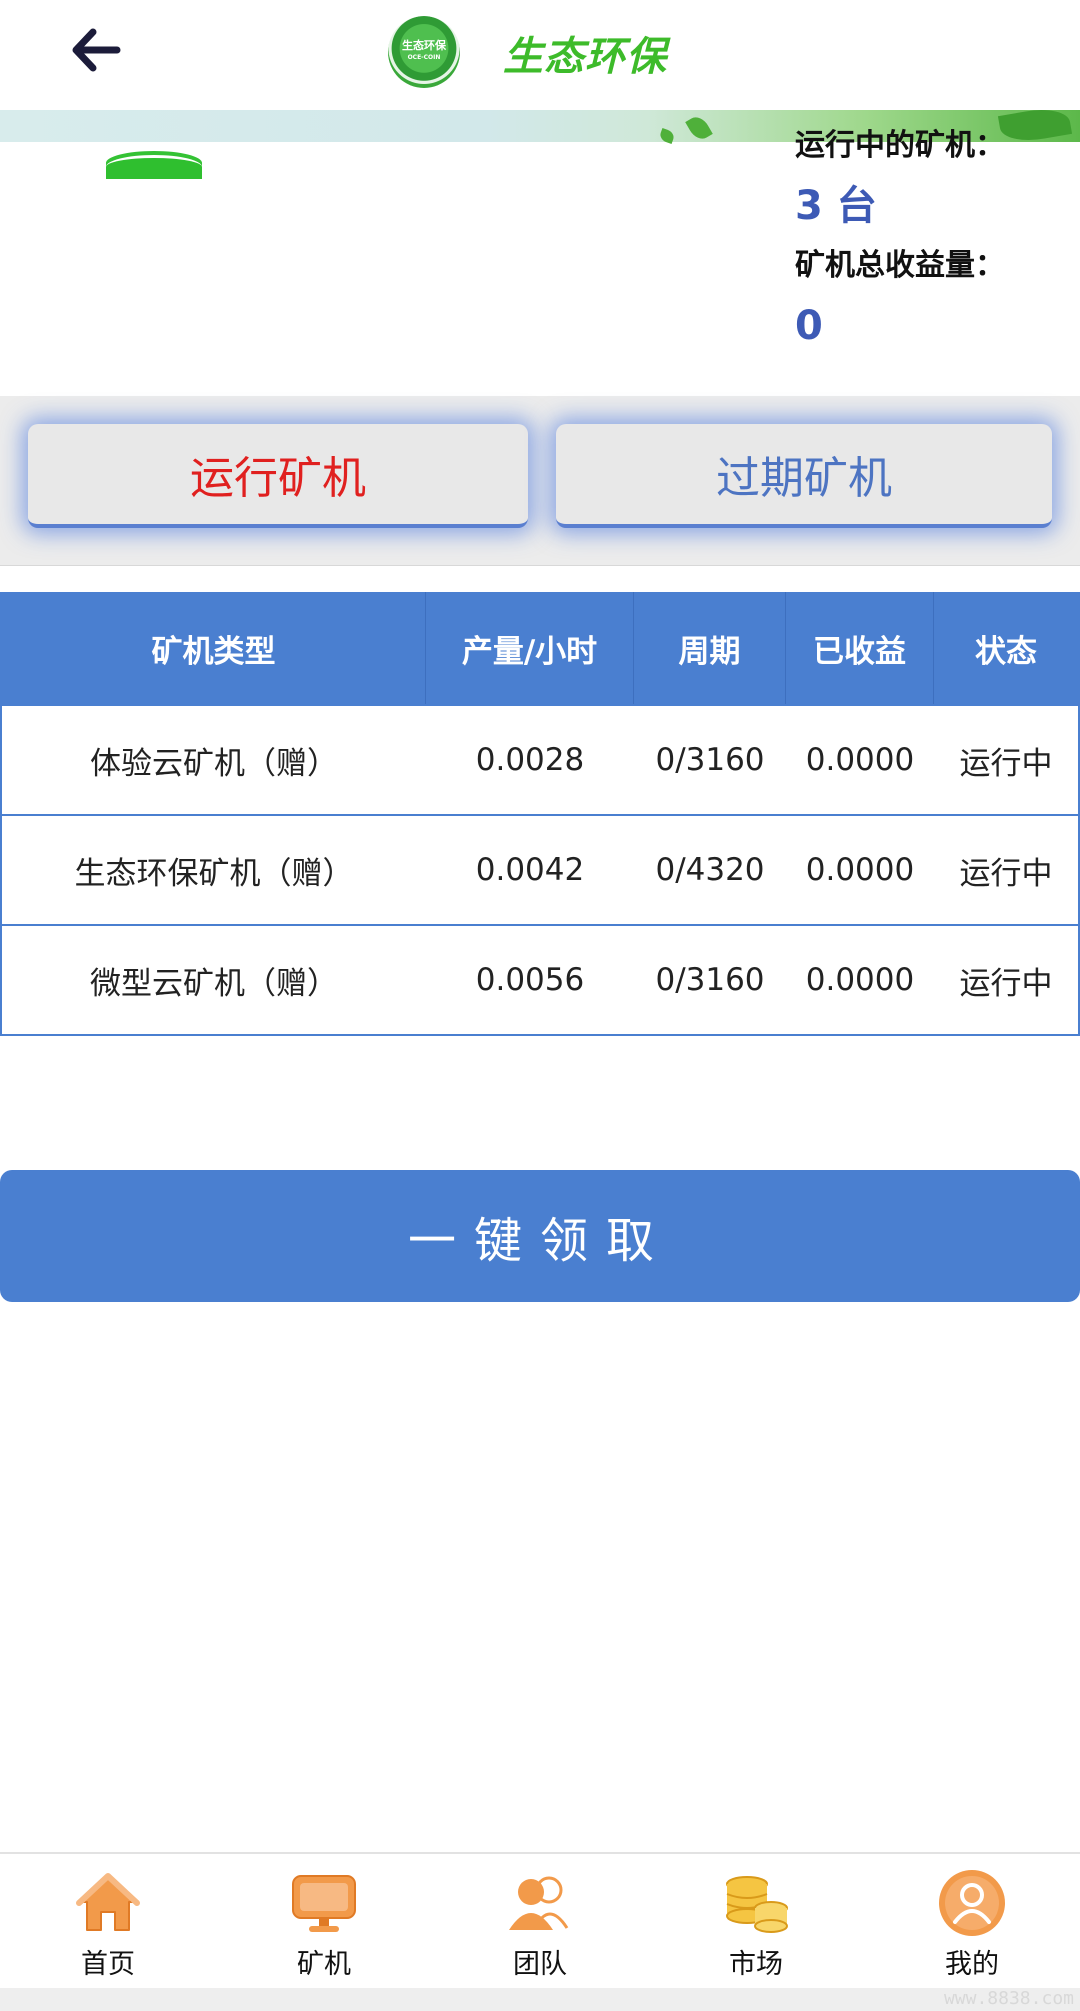  I want to click on nav-label-home: 首页, so click(108, 1964).